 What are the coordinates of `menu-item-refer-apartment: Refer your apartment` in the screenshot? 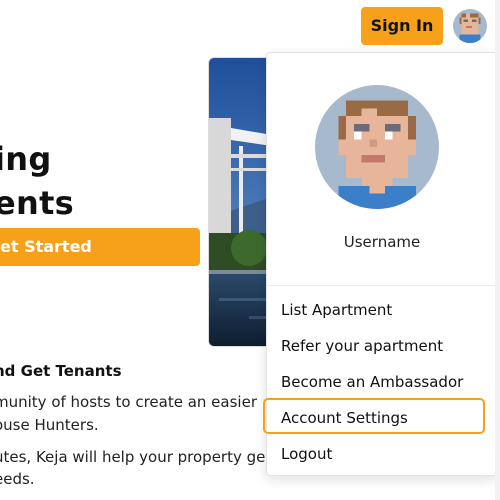 It's located at (362, 346).